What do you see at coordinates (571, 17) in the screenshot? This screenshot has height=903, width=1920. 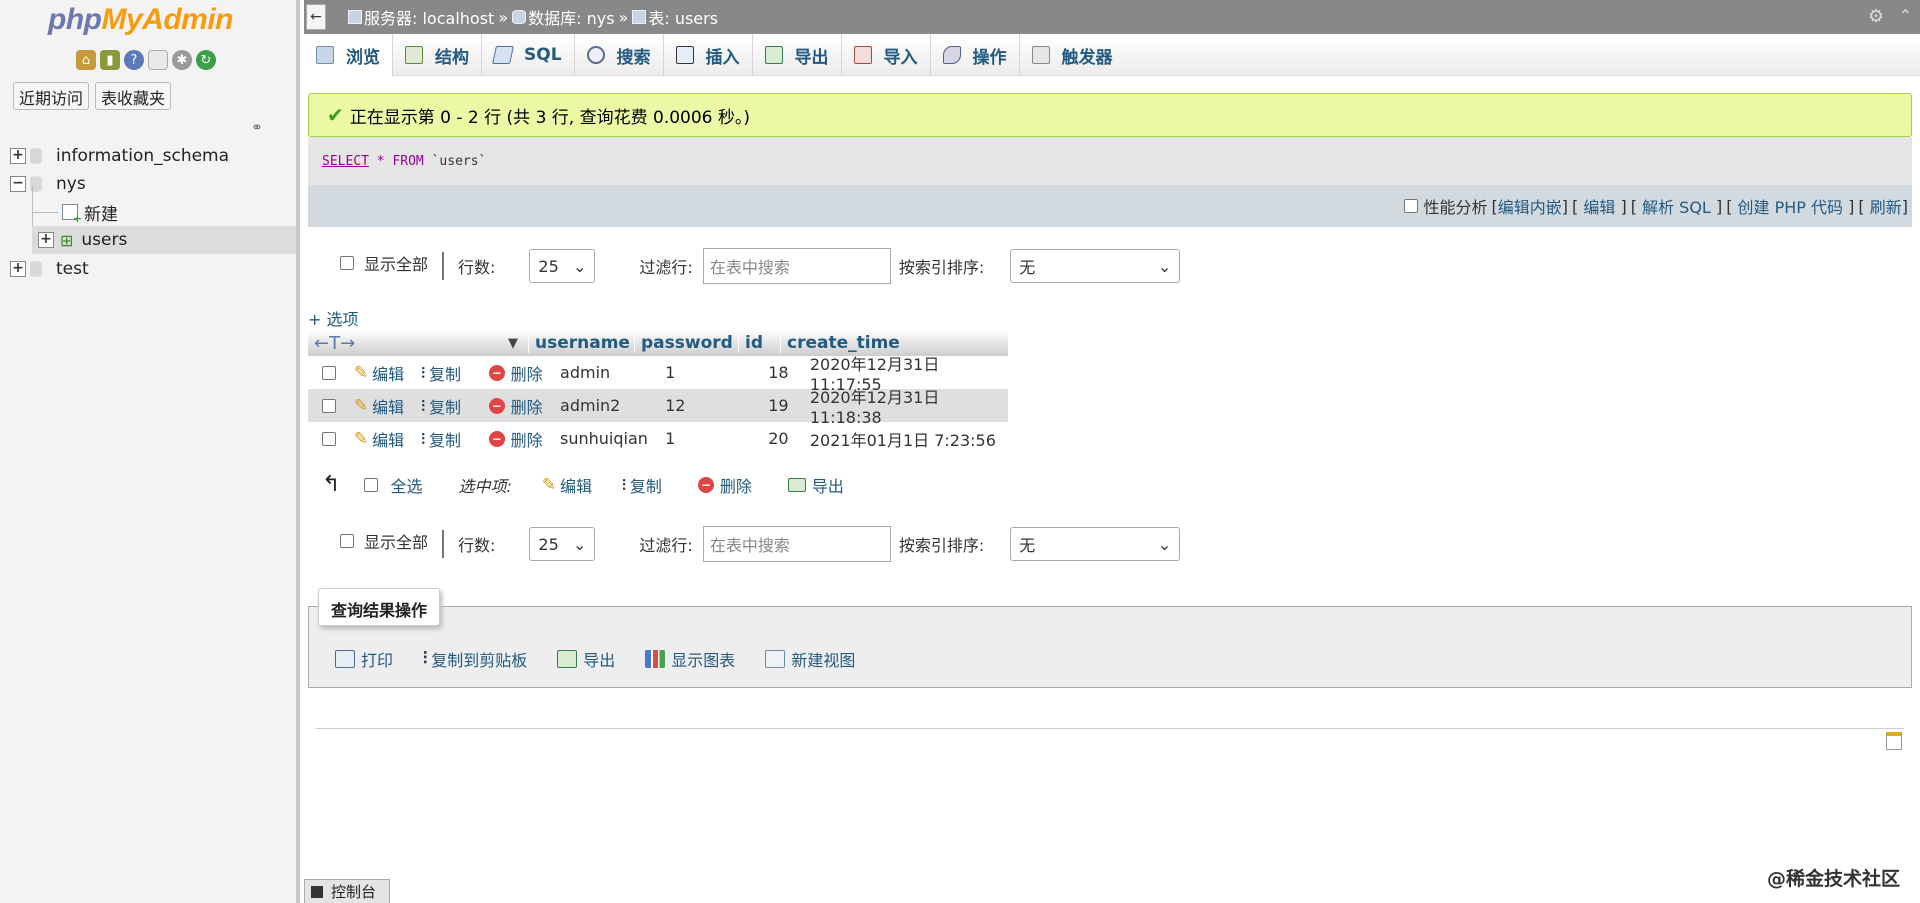 I see `breadcrumb-database: 数据库: nys` at bounding box center [571, 17].